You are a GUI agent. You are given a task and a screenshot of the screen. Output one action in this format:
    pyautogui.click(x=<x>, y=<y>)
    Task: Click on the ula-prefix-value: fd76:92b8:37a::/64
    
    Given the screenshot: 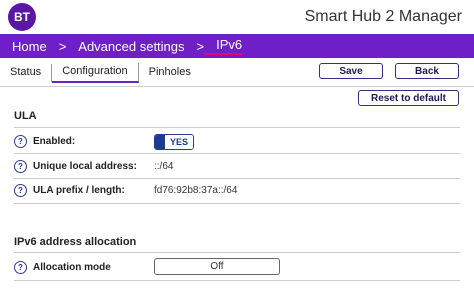 What is the action you would take?
    pyautogui.click(x=196, y=190)
    